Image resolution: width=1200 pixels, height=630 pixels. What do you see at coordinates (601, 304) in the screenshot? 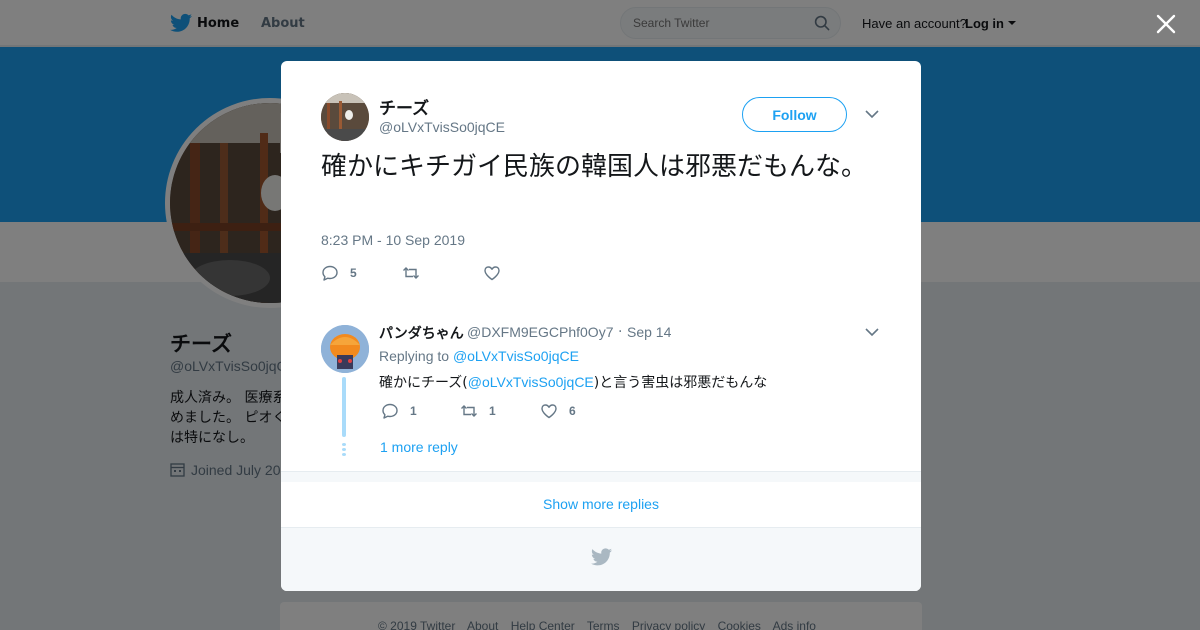
I see `divider` at bounding box center [601, 304].